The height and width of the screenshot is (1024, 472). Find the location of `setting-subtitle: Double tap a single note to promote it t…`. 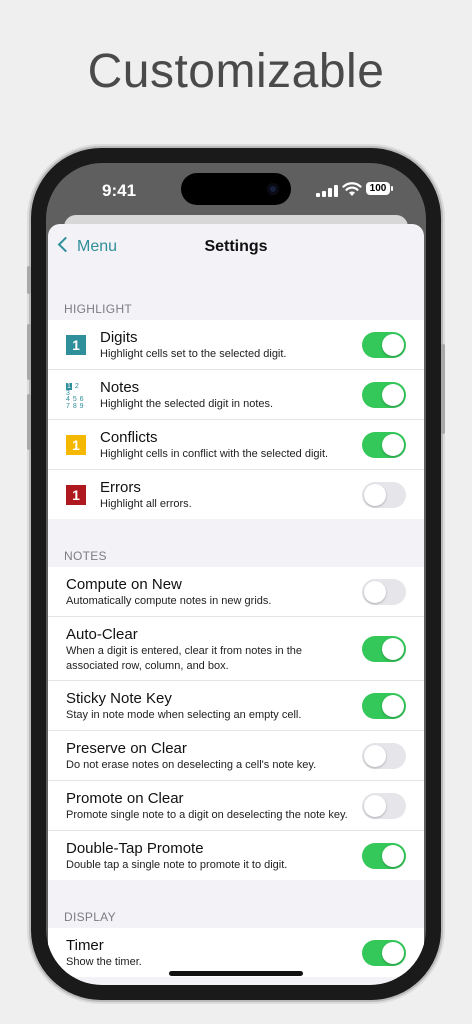

setting-subtitle: Double tap a single note to promote it t… is located at coordinates (177, 865).